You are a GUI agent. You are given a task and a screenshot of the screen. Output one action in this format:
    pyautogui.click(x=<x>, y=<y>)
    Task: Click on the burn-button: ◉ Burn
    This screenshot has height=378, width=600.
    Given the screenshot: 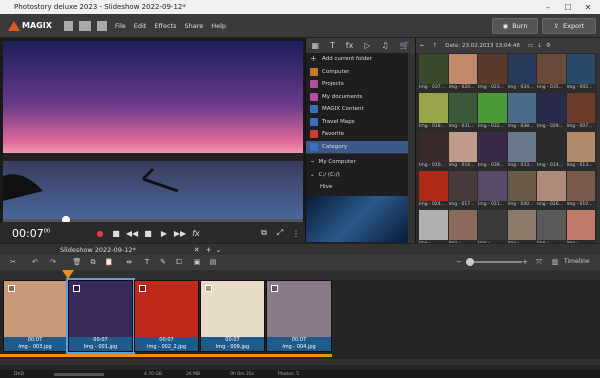 What is the action you would take?
    pyautogui.click(x=515, y=26)
    